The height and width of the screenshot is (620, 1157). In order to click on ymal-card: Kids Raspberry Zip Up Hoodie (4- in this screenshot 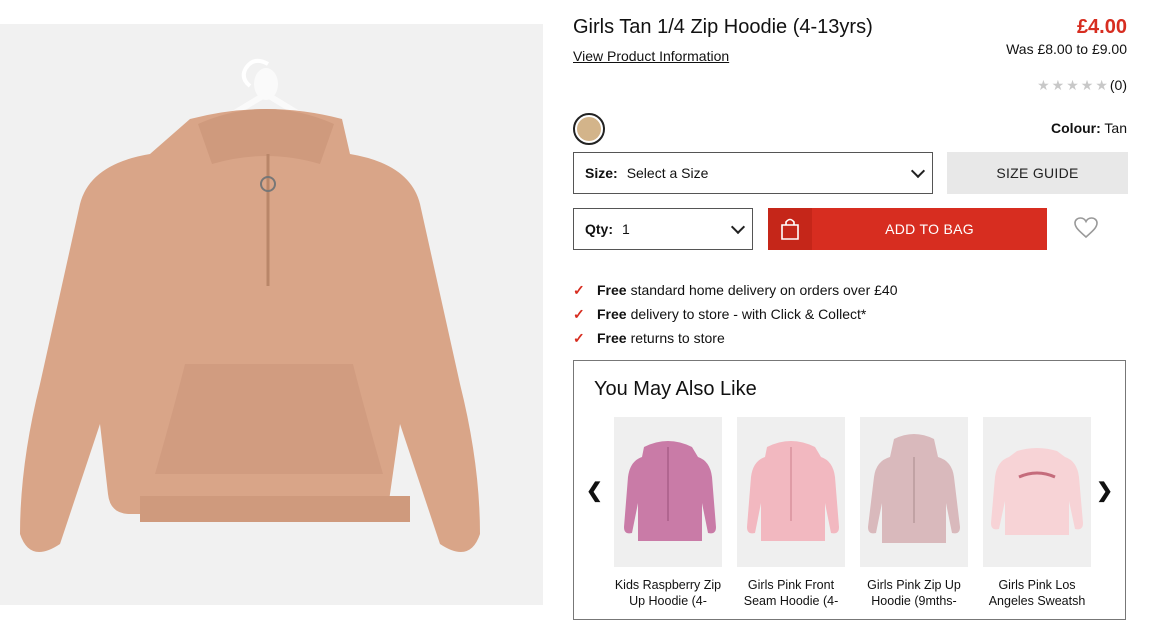, I will do `click(668, 513)`.